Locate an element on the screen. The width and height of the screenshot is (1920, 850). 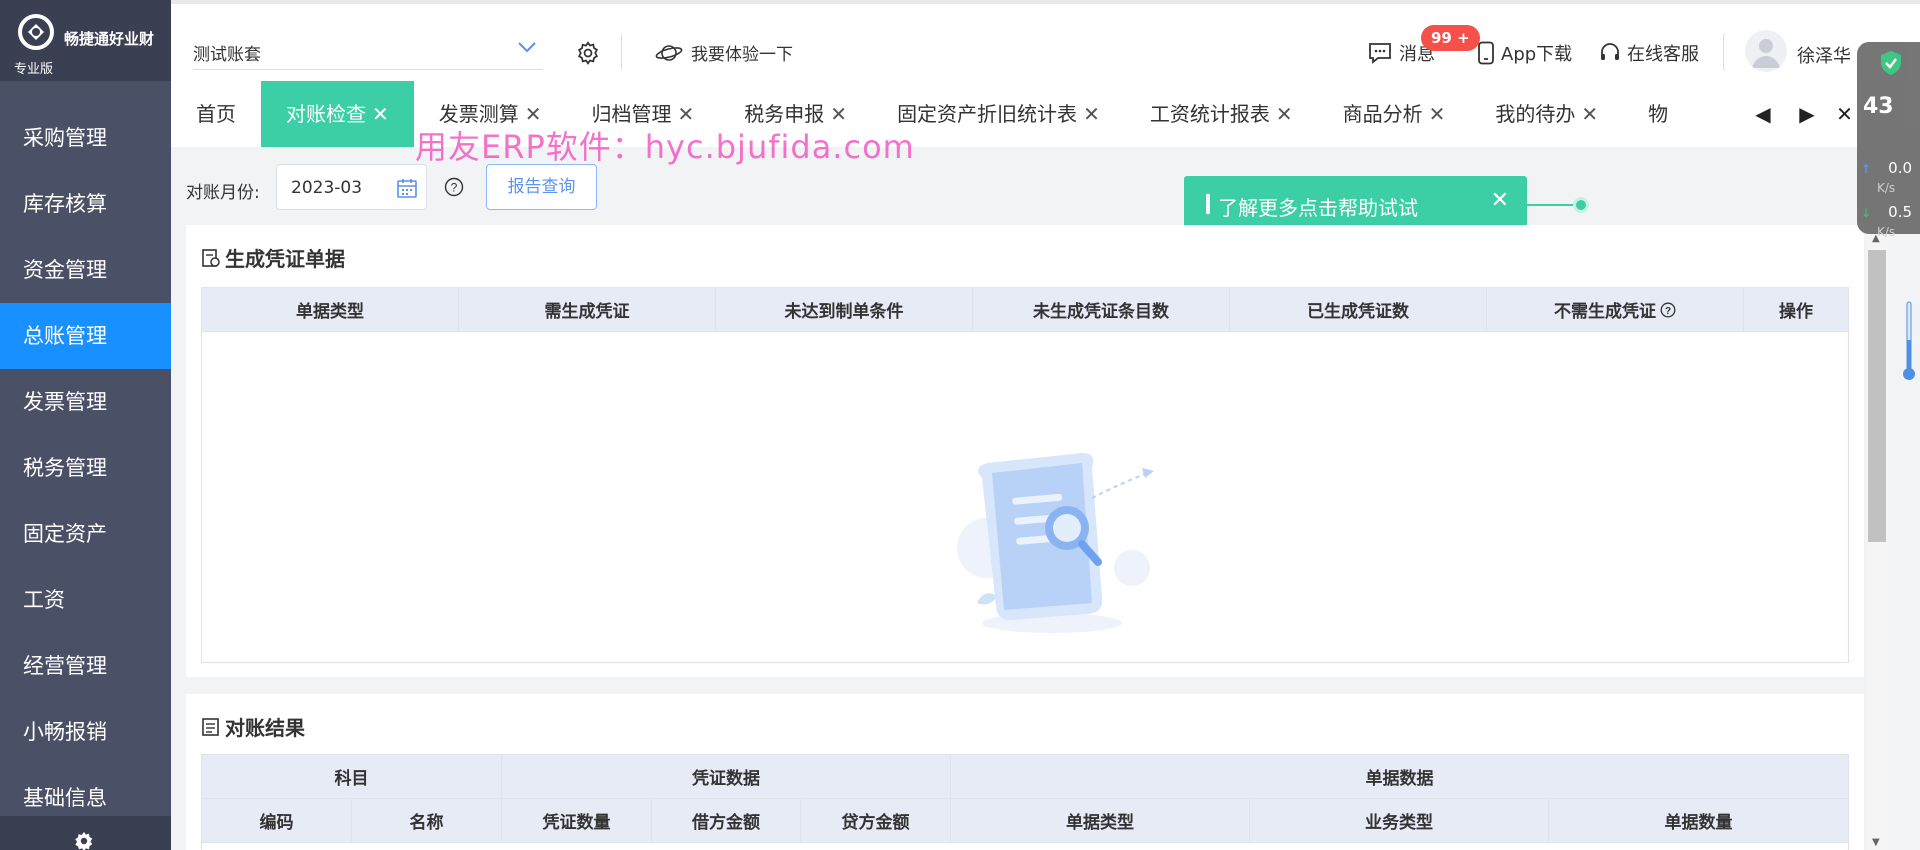
sidebar-footer is located at coordinates (85, 833).